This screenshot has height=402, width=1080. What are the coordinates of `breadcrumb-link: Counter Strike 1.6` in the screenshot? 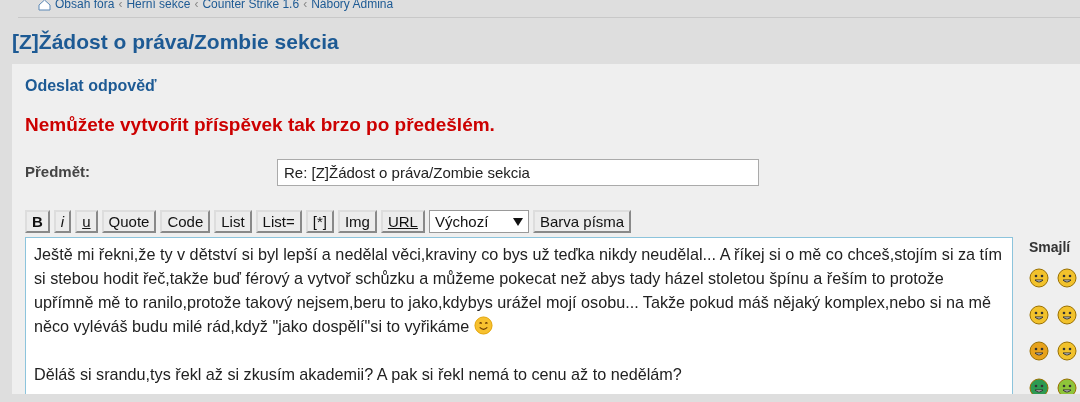 It's located at (251, 6).